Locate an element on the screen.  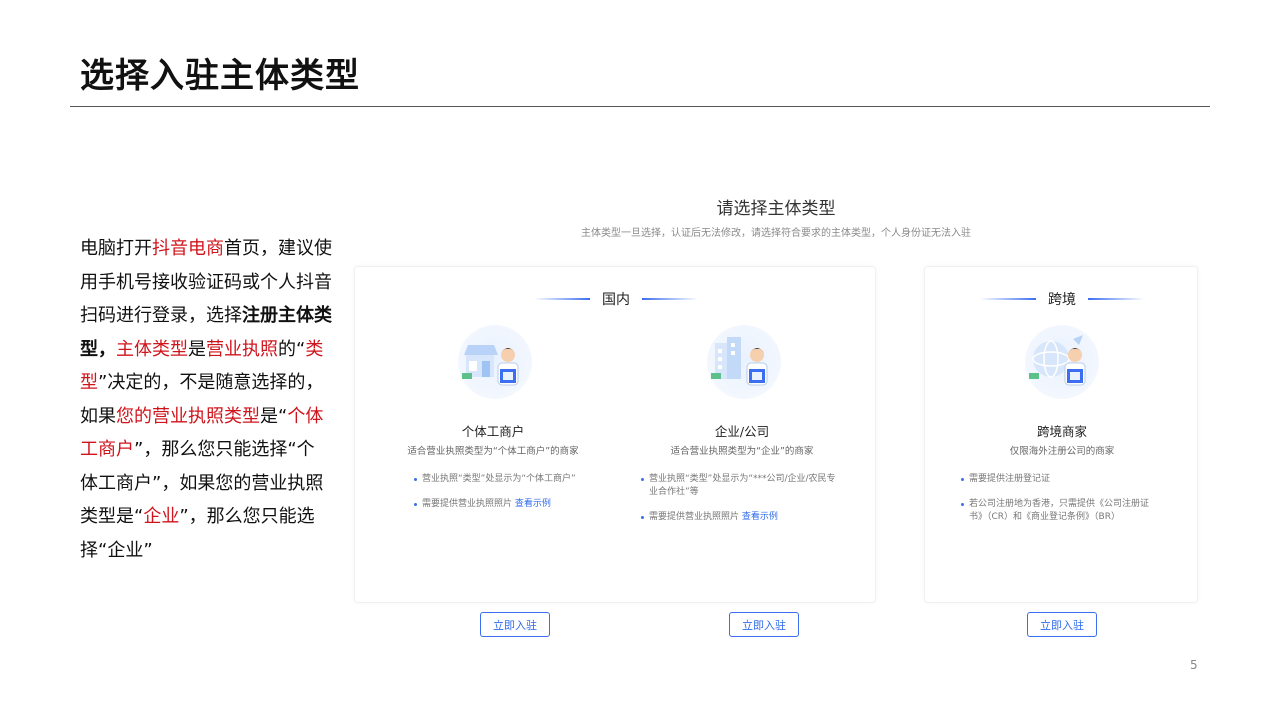
card-title: 个体工商户 is located at coordinates (493, 431).